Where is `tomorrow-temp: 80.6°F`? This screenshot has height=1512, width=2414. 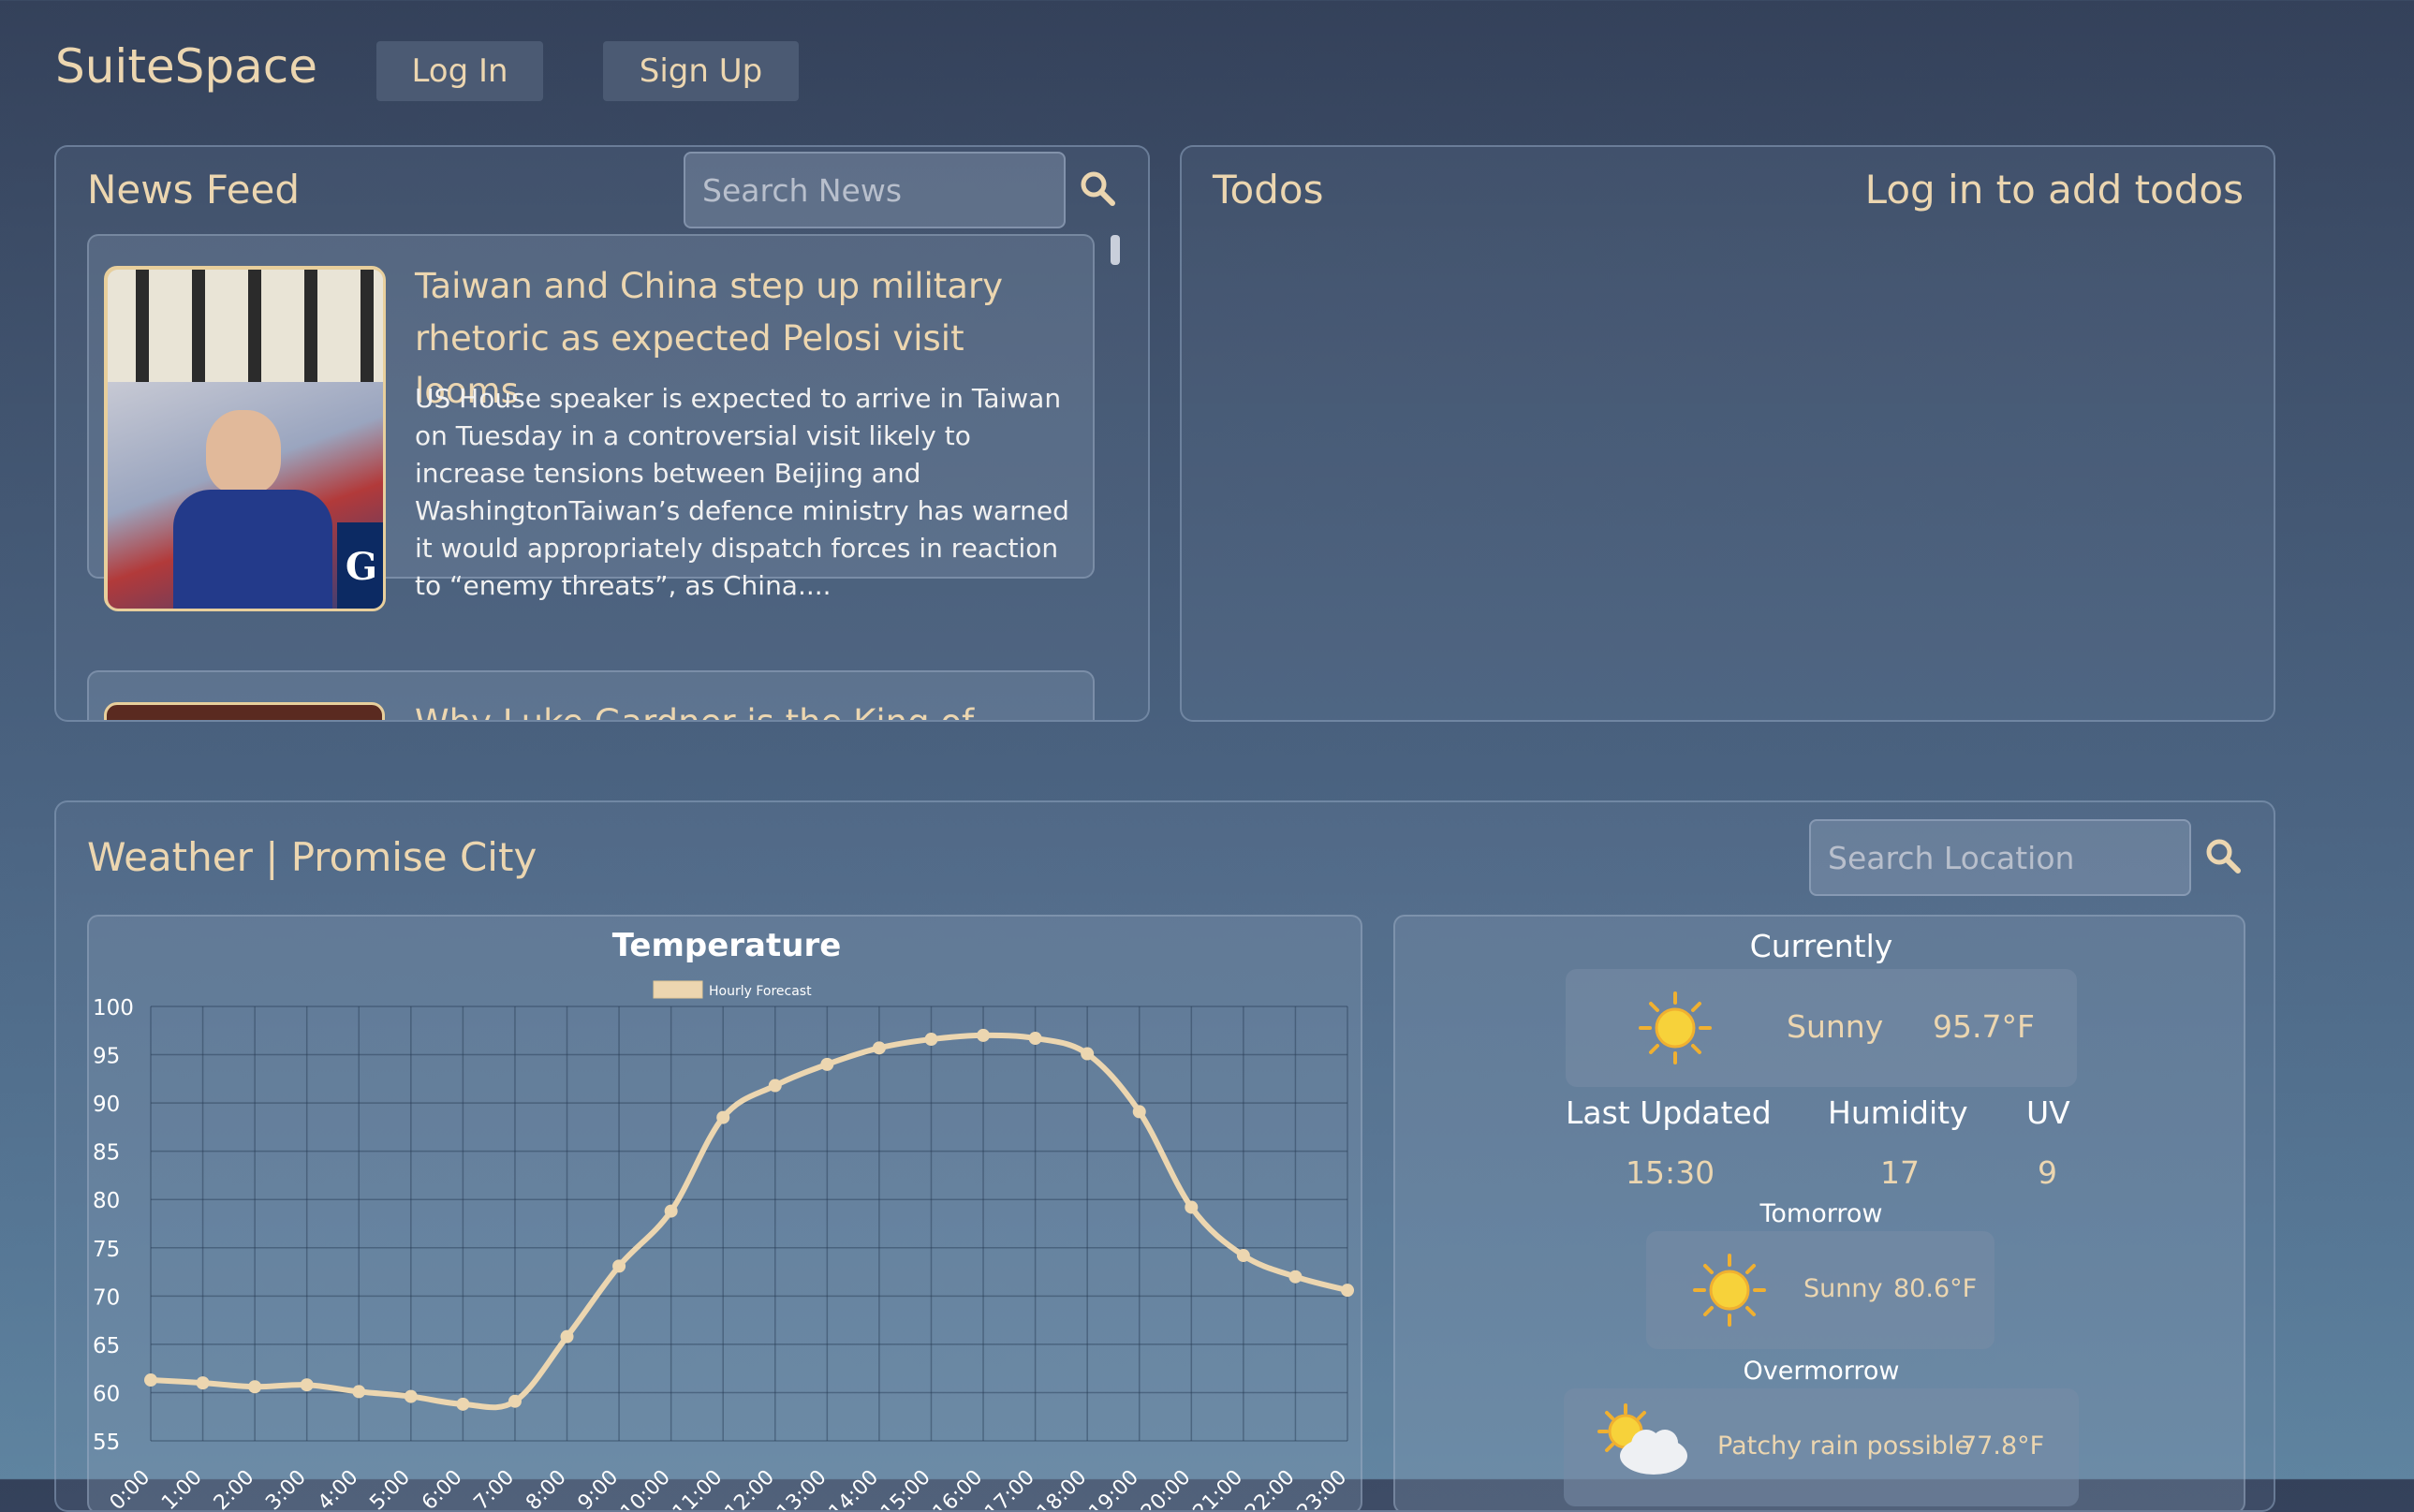 tomorrow-temp: 80.6°F is located at coordinates (1936, 1288).